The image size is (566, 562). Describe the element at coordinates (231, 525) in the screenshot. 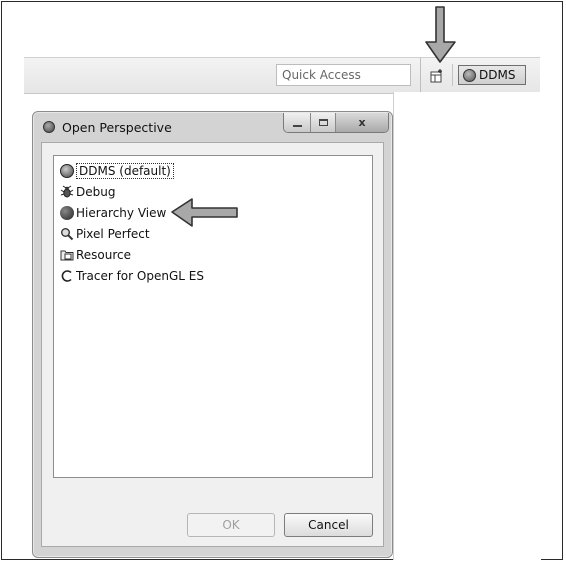

I see `ok-button: OK` at that location.